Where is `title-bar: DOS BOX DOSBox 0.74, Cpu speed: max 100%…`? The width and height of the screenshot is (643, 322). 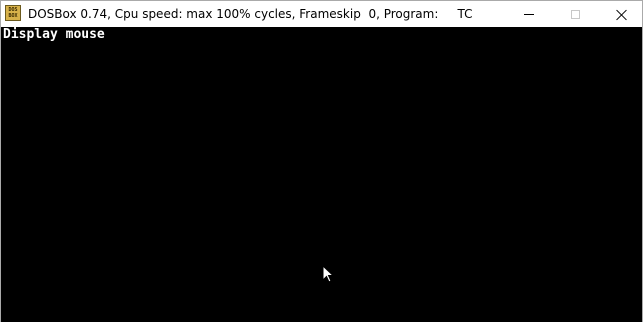 title-bar: DOS BOX DOSBox 0.74, Cpu speed: max 100%… is located at coordinates (321, 14).